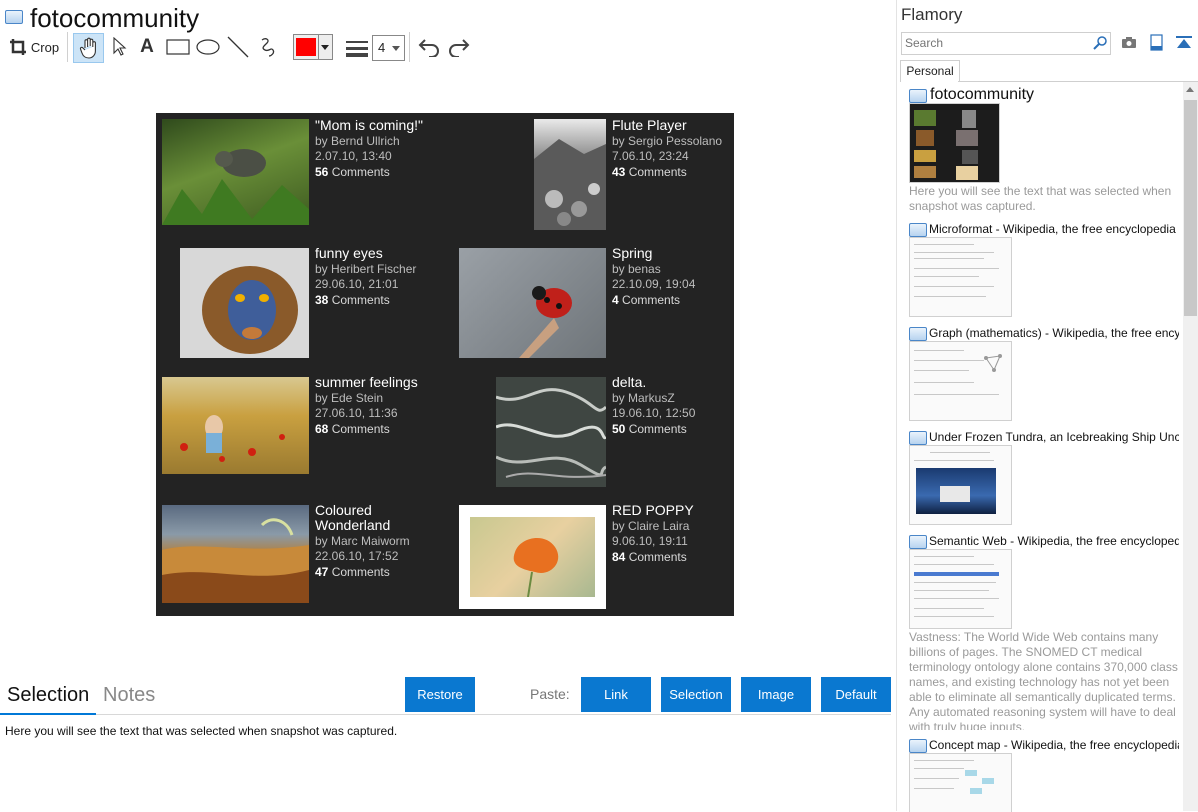 Image resolution: width=1198 pixels, height=812 pixels. I want to click on crop-label: Crop, so click(45, 47).